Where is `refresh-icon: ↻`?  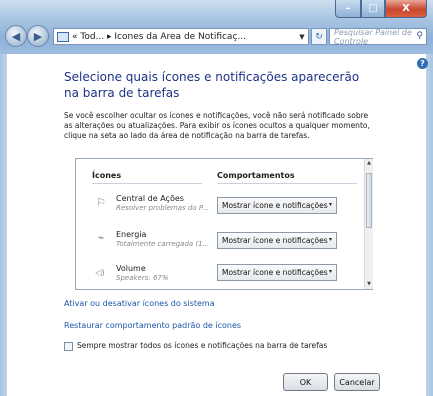 refresh-icon: ↻ is located at coordinates (319, 36).